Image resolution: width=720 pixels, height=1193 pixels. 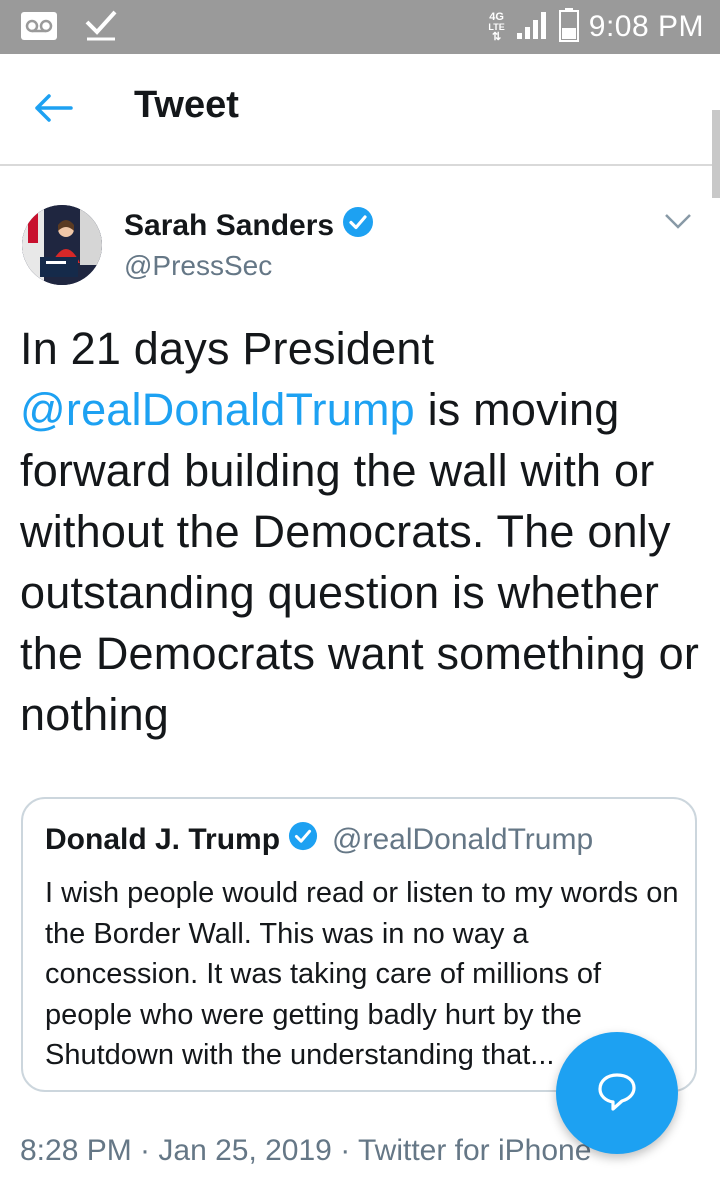 I want to click on signal-icon, so click(x=532, y=27).